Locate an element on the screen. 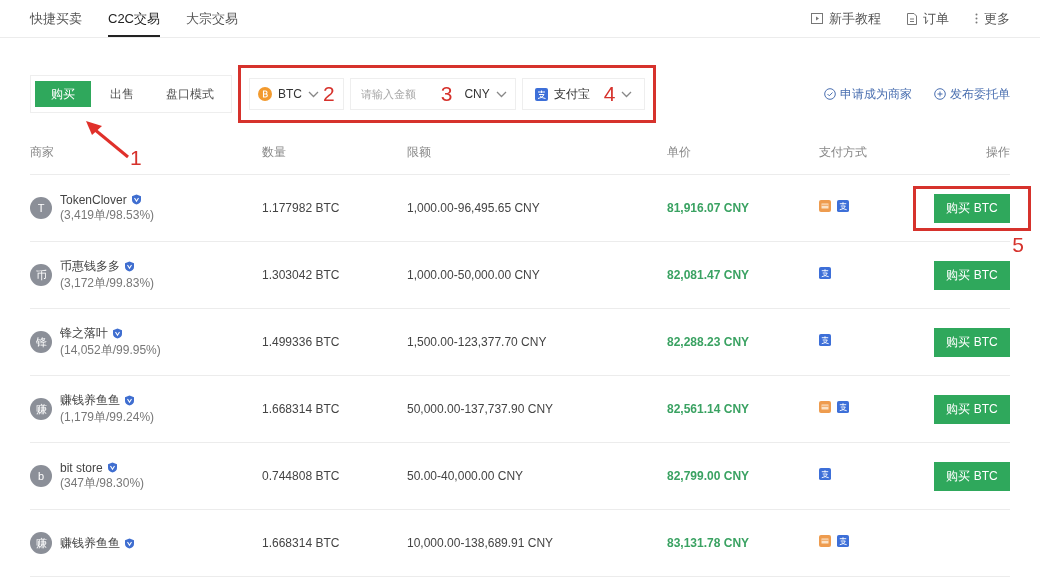 The height and width of the screenshot is (578, 1040). avatar: b is located at coordinates (41, 476).